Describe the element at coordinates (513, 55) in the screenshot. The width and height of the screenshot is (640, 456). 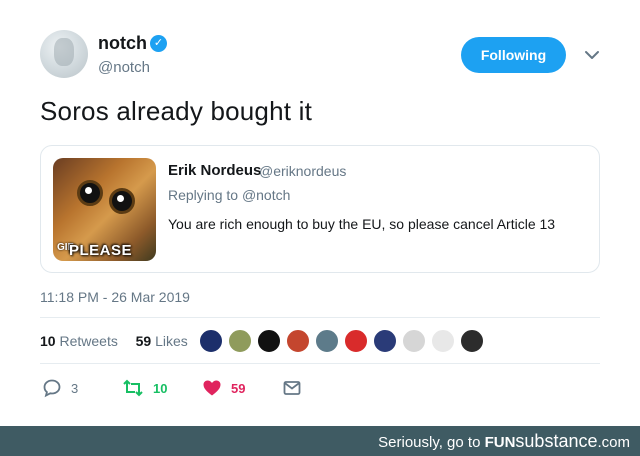
I see `following-button: Following` at that location.